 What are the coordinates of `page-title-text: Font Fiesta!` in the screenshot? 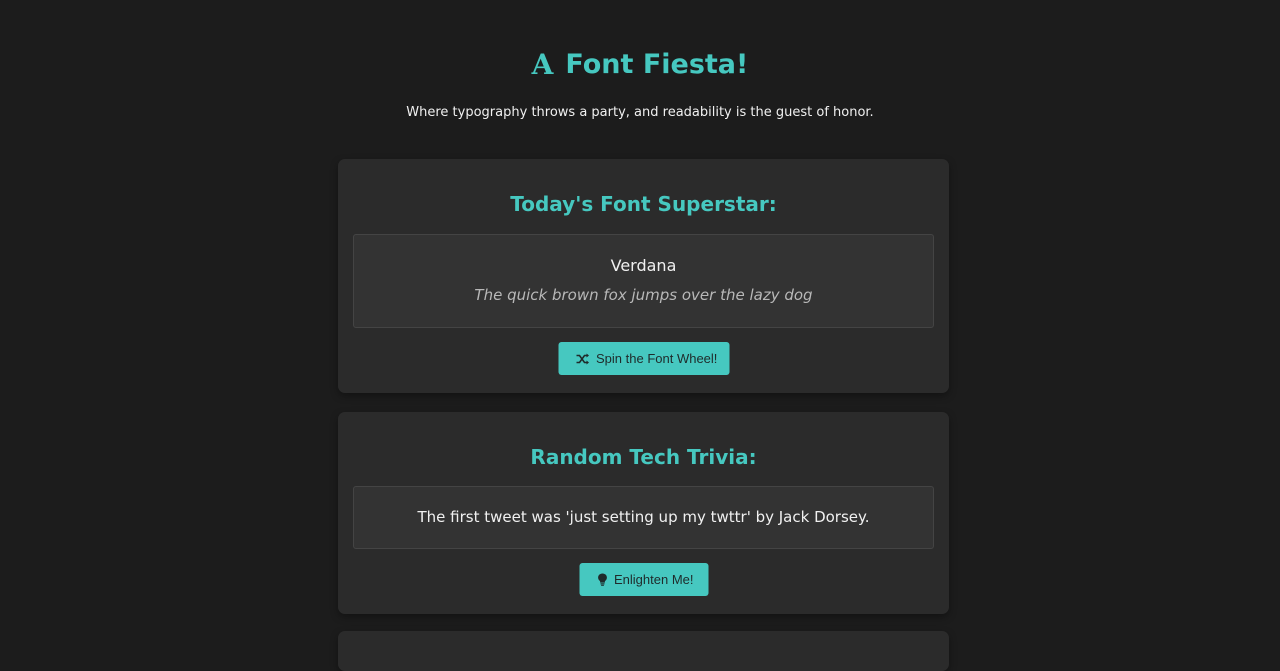 It's located at (657, 64).